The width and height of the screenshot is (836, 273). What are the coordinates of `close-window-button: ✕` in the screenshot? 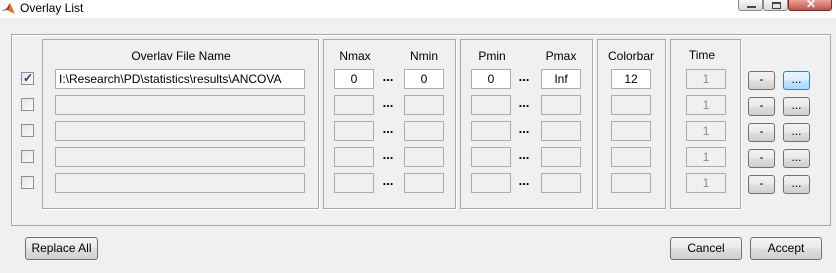 It's located at (810, 5).